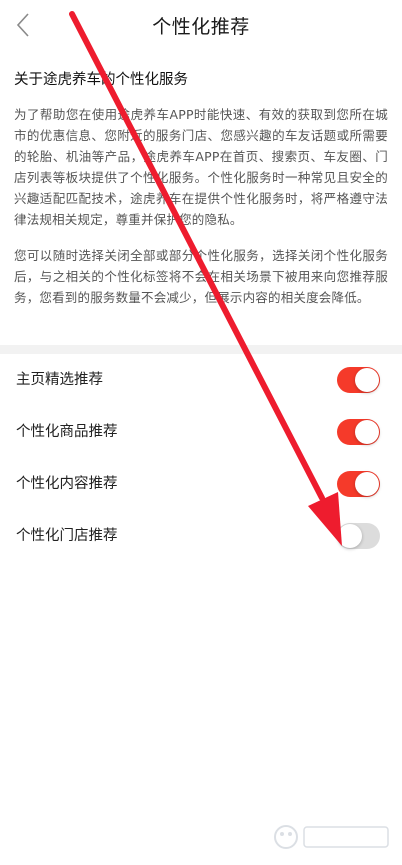  Describe the element at coordinates (201, 349) in the screenshot. I see `section-divider` at that location.